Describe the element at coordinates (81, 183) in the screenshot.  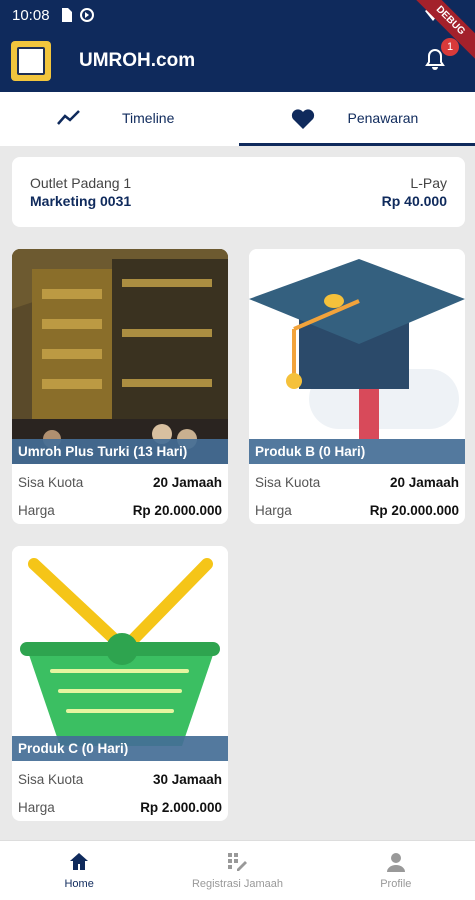
I see `outlet-name: Outlet Padang 1` at that location.